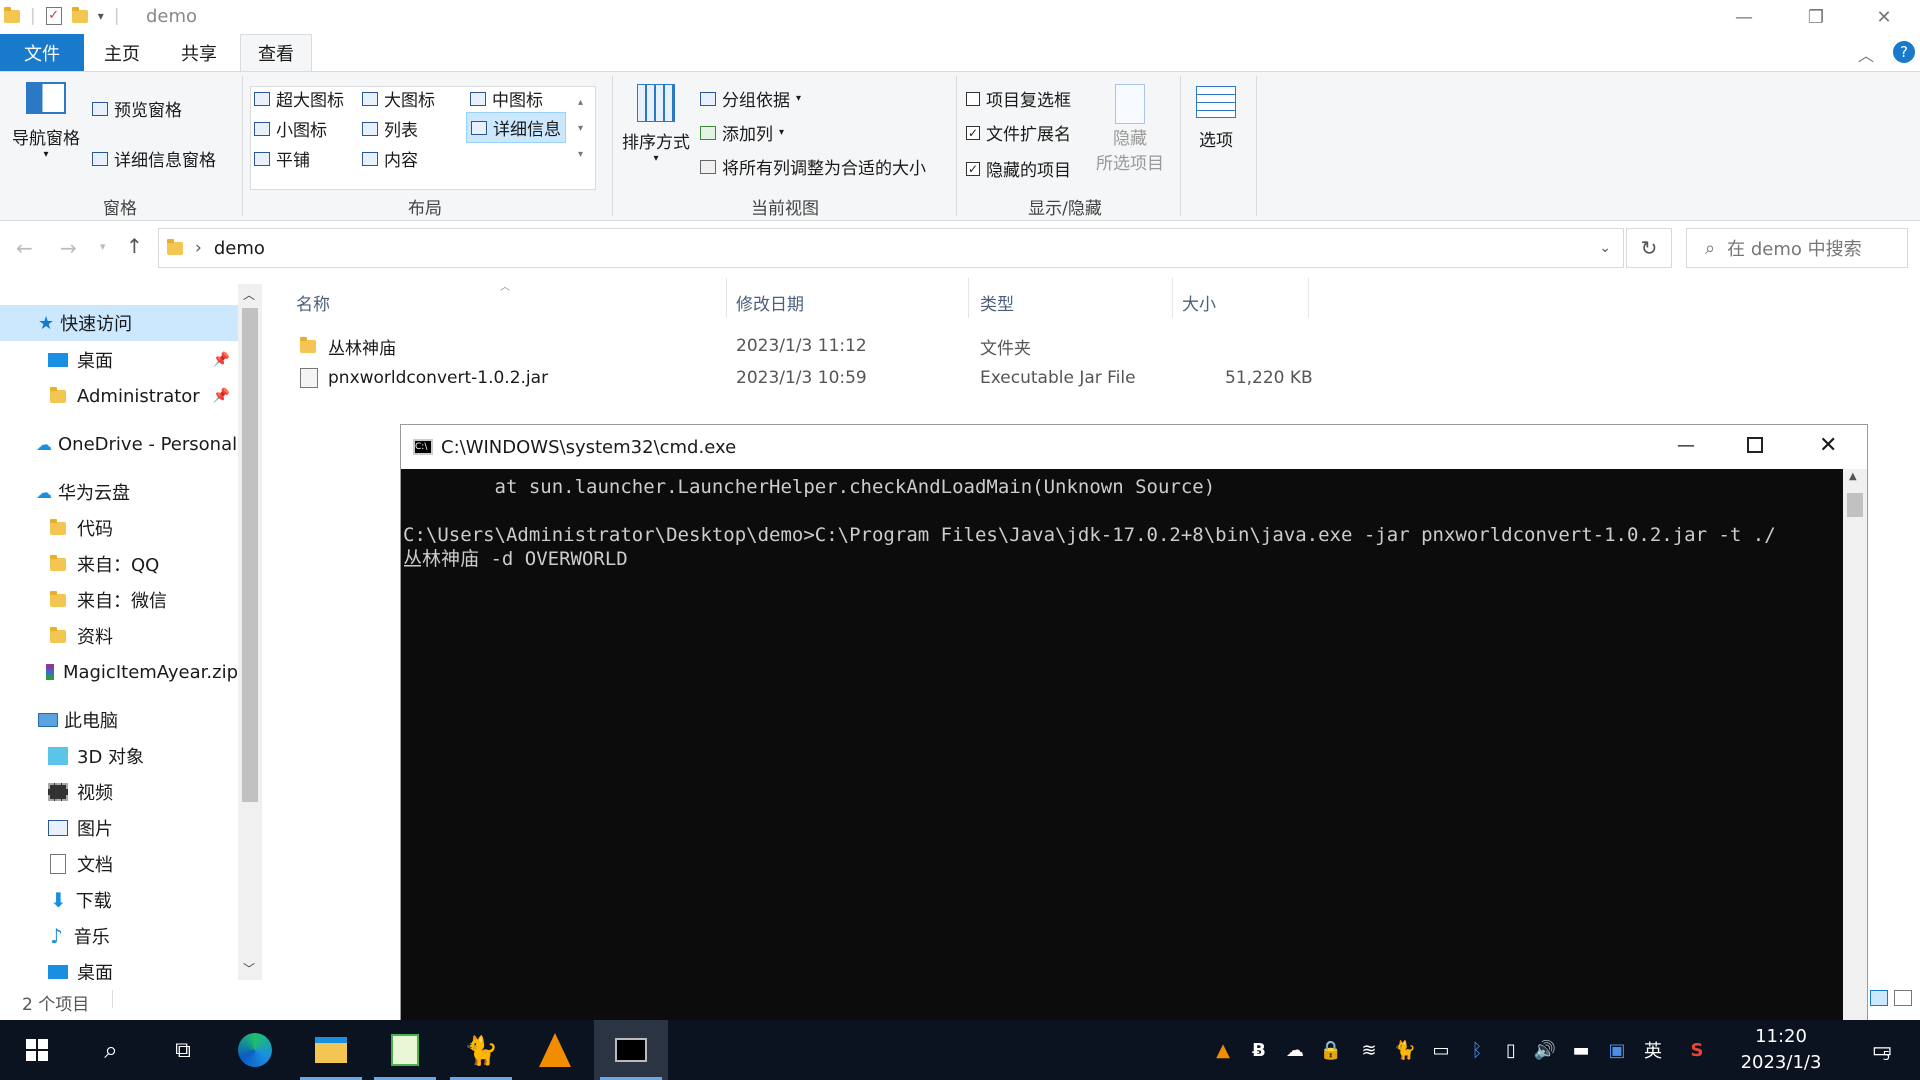 The width and height of the screenshot is (1920, 1080). What do you see at coordinates (973, 168) in the screenshot?
I see `hidden-items-checkbox: ✓` at bounding box center [973, 168].